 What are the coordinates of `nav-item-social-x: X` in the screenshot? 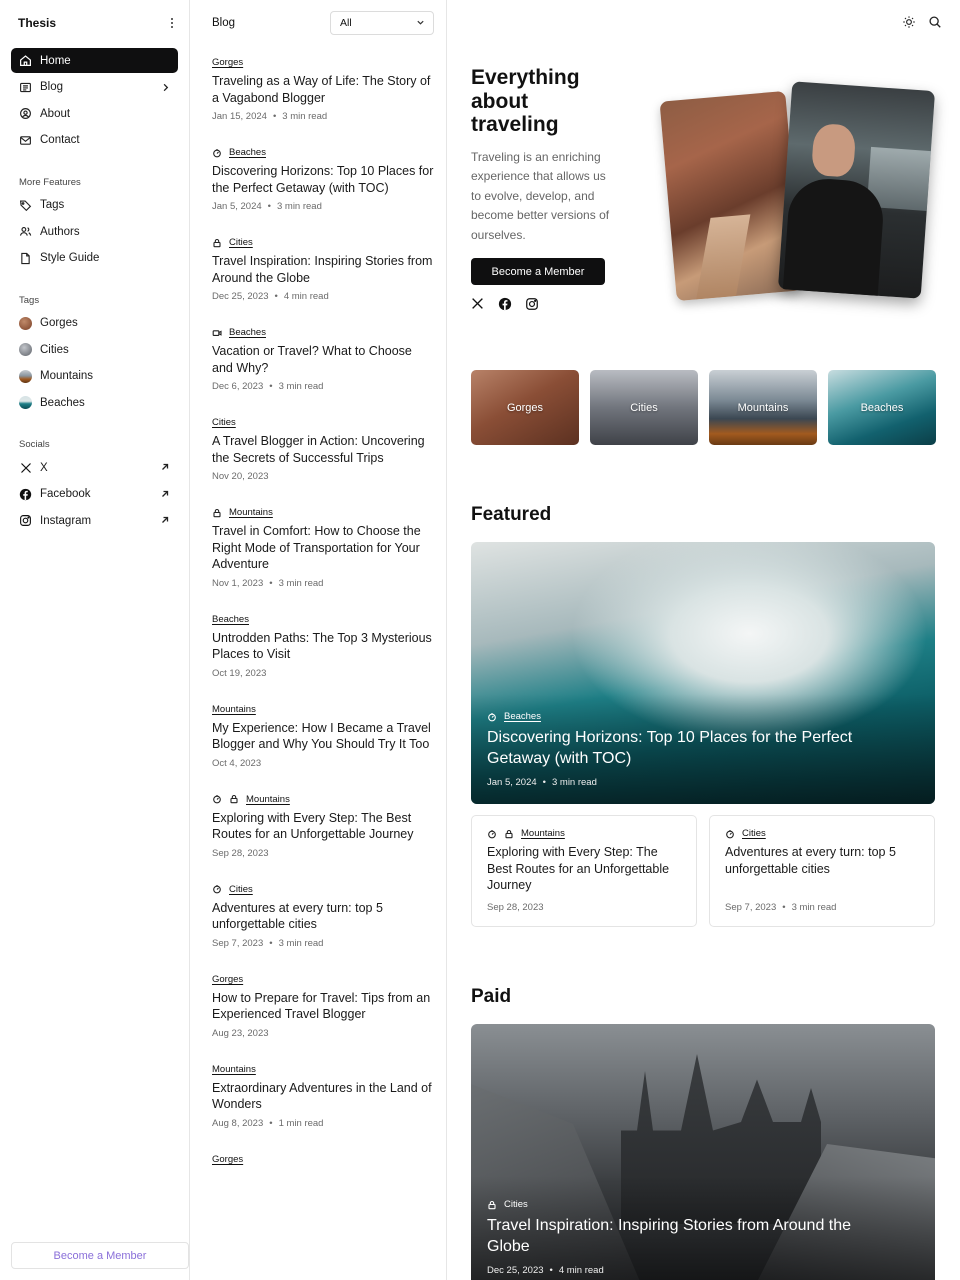 It's located at (94, 467).